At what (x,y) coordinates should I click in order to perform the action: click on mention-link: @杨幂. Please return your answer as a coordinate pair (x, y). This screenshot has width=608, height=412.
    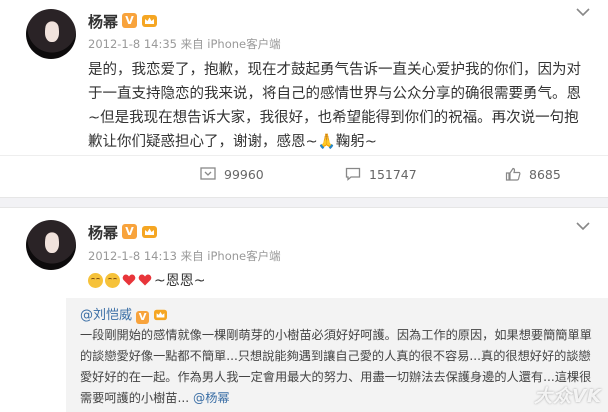
    Looking at the image, I should click on (211, 398).